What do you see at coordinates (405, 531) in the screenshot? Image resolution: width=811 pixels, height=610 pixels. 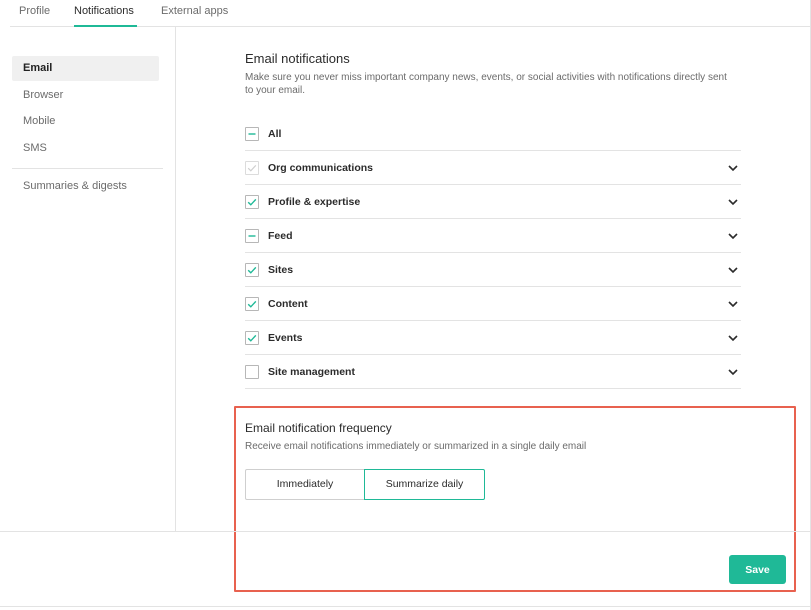 I see `footer-divider` at bounding box center [405, 531].